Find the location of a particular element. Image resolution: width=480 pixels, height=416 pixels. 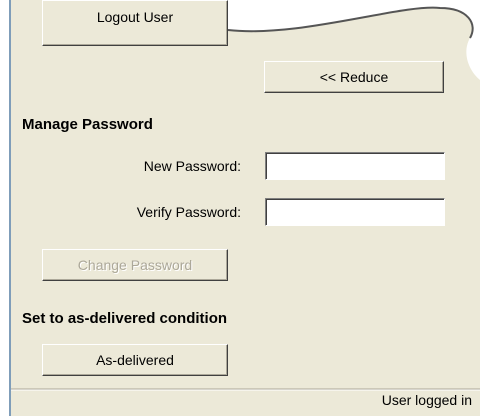

change-password-label: Change Password is located at coordinates (135, 265).